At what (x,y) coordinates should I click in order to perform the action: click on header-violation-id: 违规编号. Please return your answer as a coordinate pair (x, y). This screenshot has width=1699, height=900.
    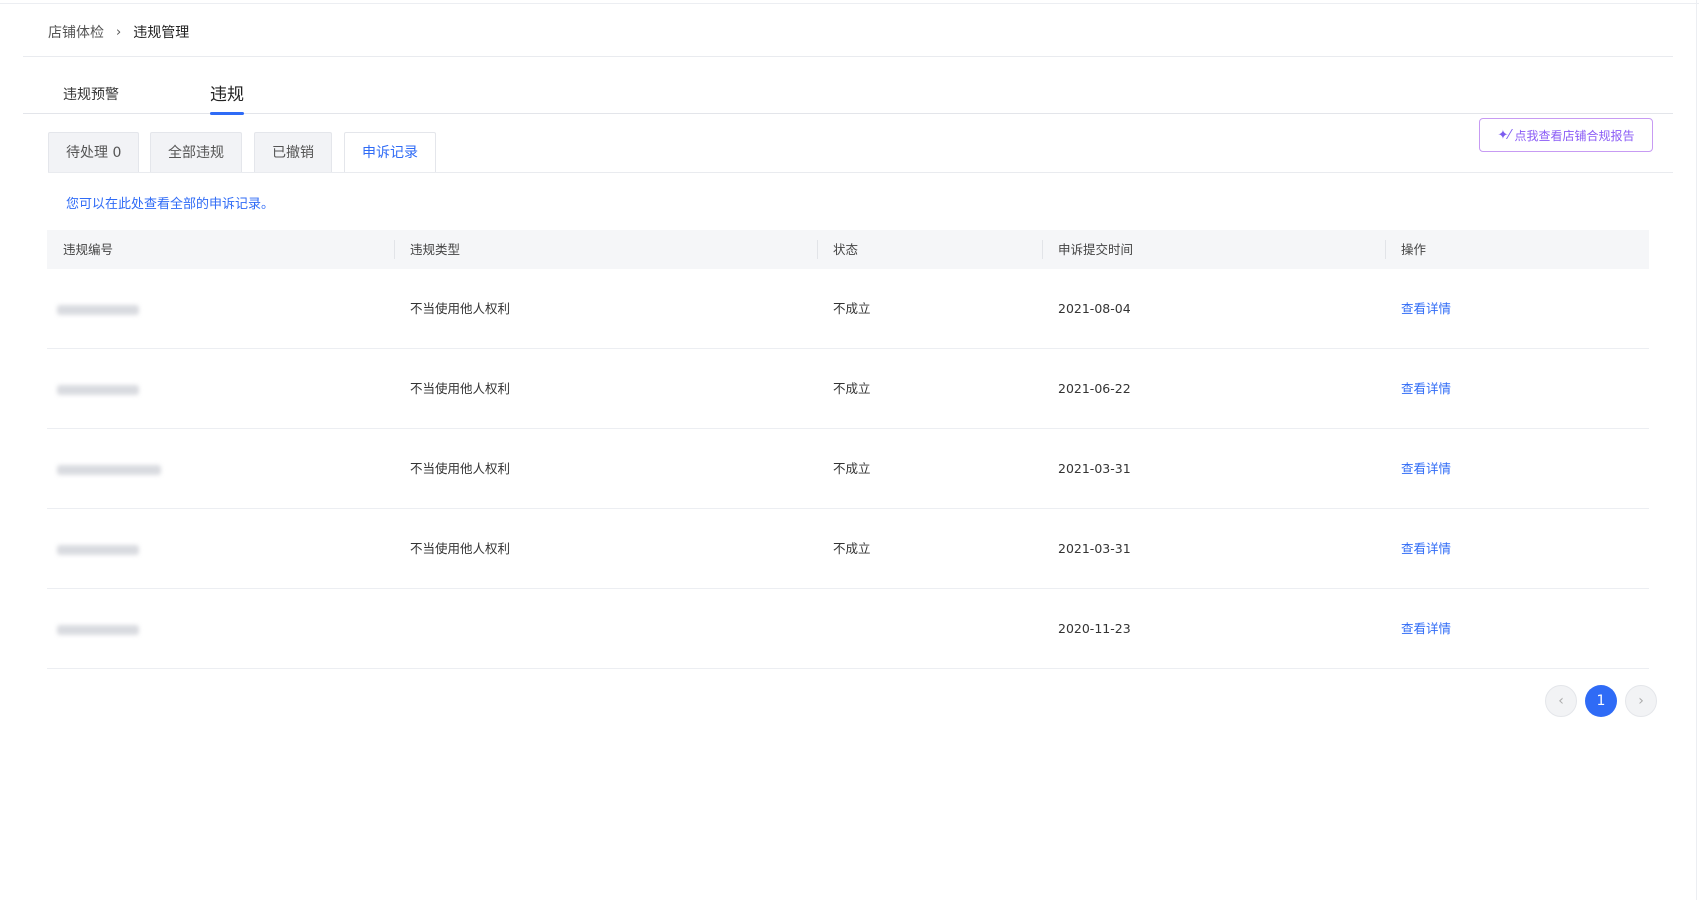
    Looking at the image, I should click on (88, 249).